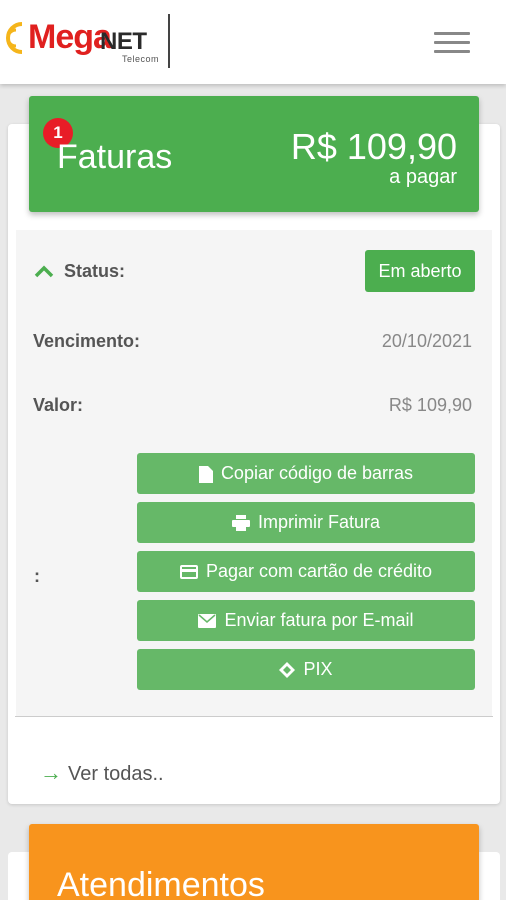 The image size is (506, 900). What do you see at coordinates (188, 572) in the screenshot?
I see `credit-card-icon` at bounding box center [188, 572].